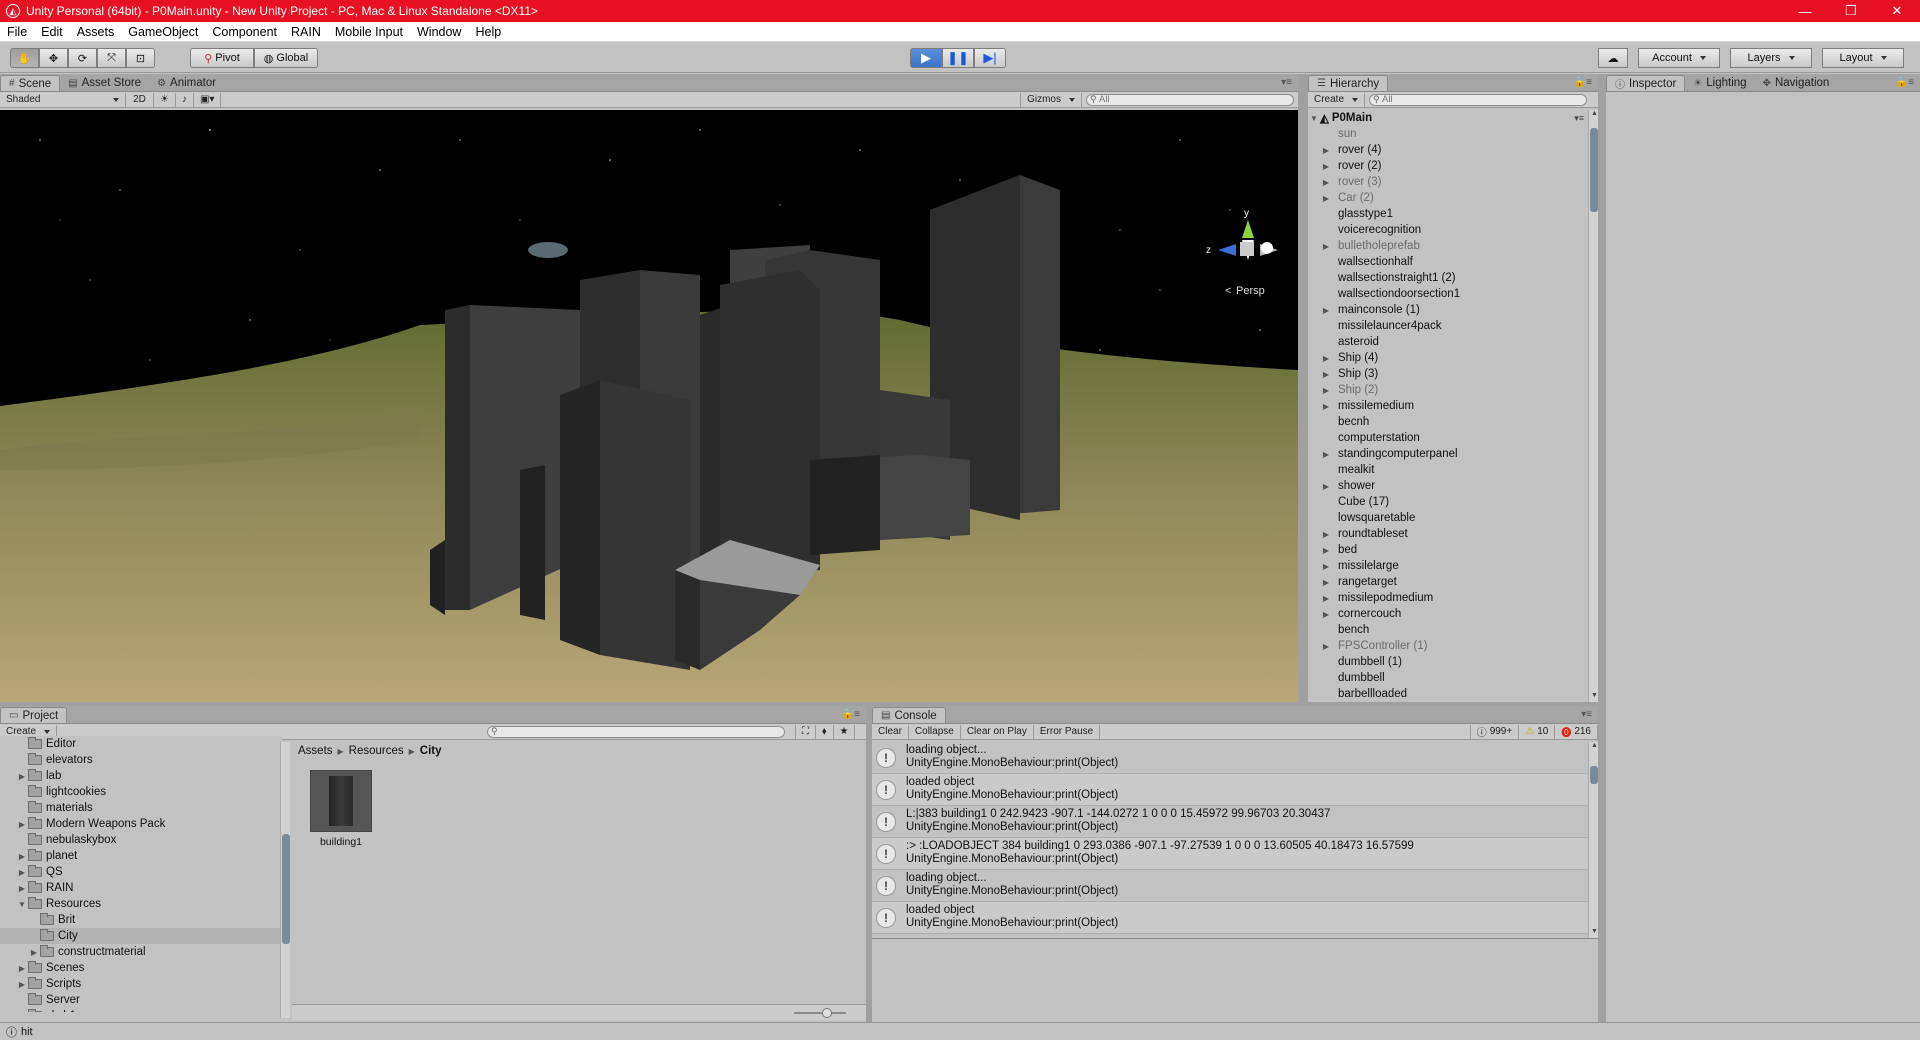  I want to click on breadcrumb-assets: Assets, so click(315, 751).